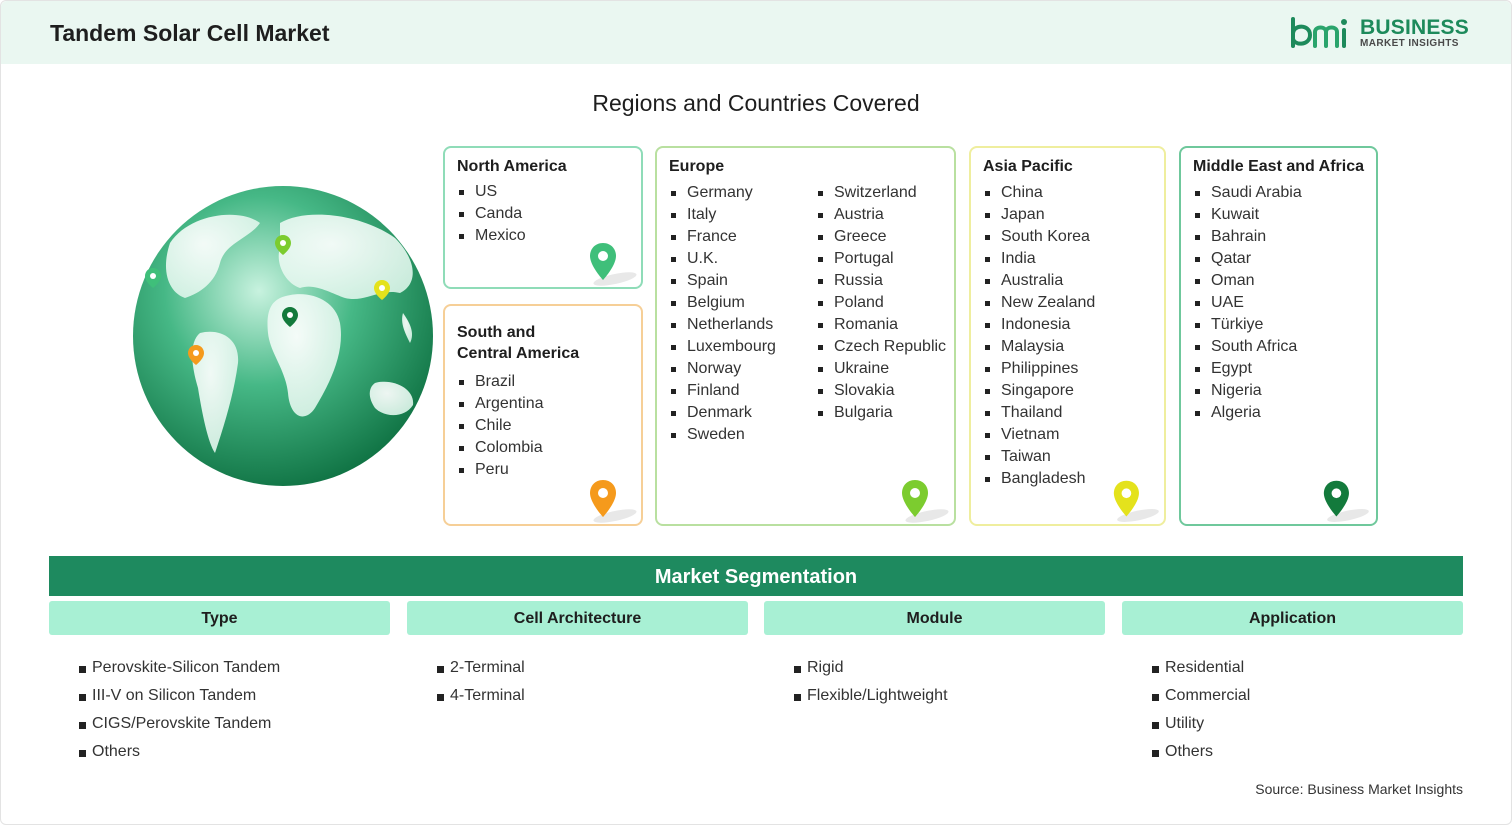 The width and height of the screenshot is (1512, 825). What do you see at coordinates (1247, 325) in the screenshot?
I see `country-item: Türkiye` at bounding box center [1247, 325].